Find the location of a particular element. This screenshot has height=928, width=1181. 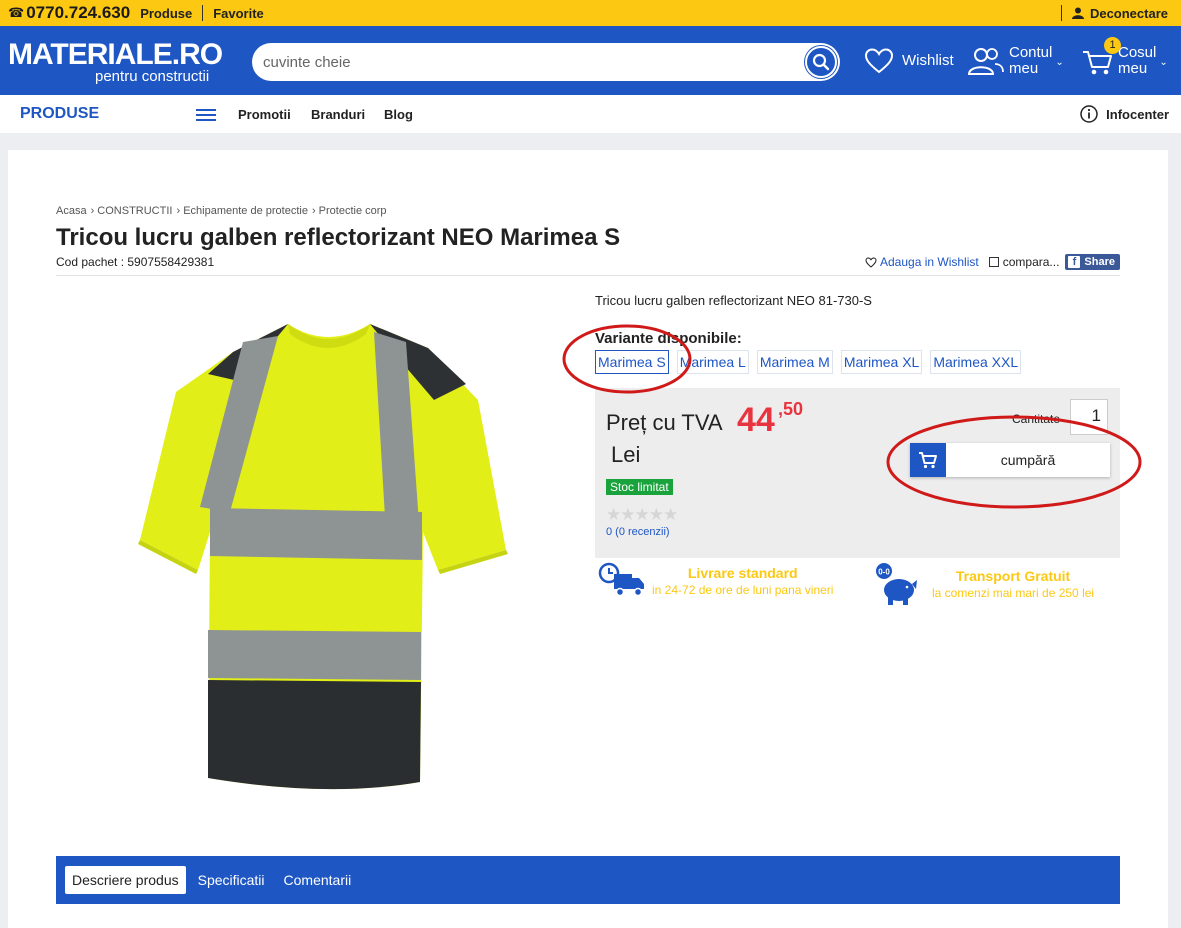

site-logo: MATERIALE.RO pentru constructii is located at coordinates (115, 62).